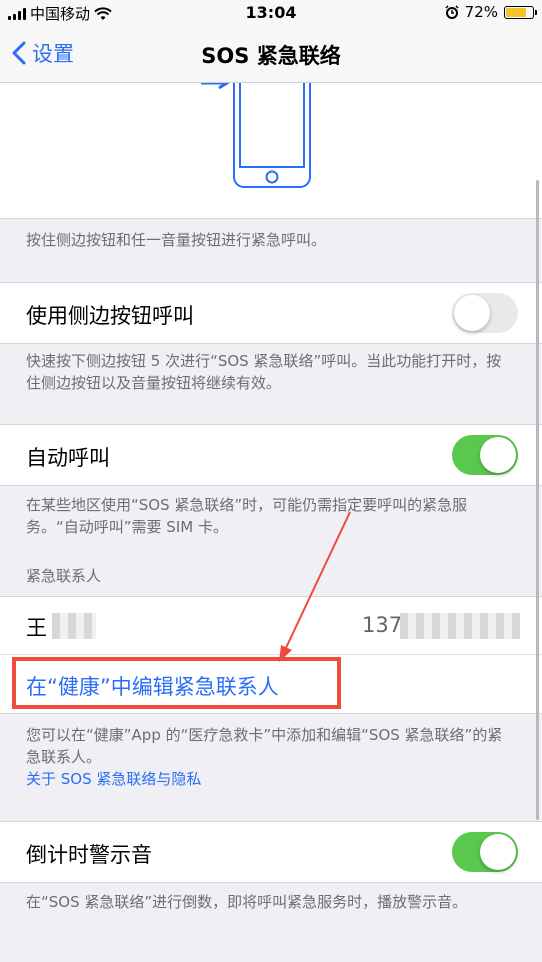  Describe the element at coordinates (247, 902) in the screenshot. I see `countdown-description: 在“SOS 紧急联络”进行倒数，即将呼叫紧急服务时，播放警示音。` at that location.